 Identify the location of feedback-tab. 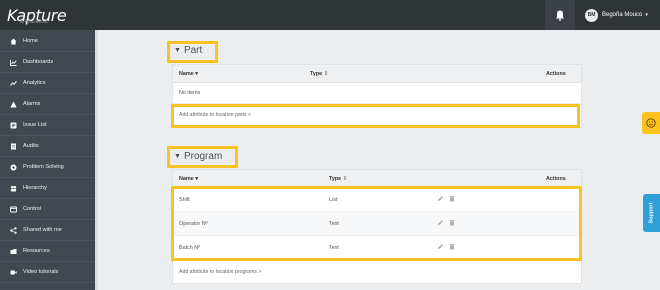
(651, 123).